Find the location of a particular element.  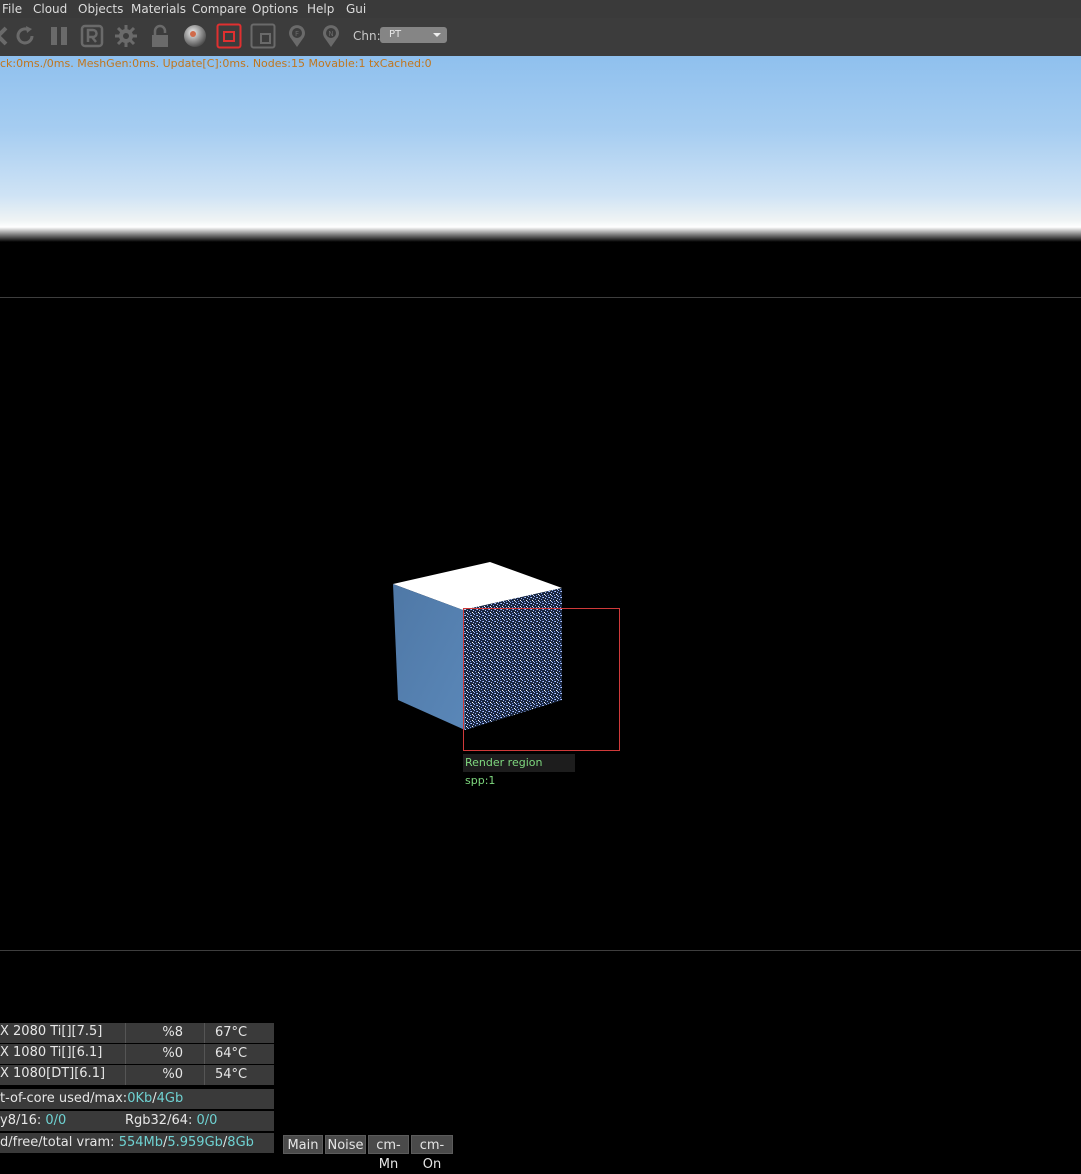

gear-icon is located at coordinates (126, 36).